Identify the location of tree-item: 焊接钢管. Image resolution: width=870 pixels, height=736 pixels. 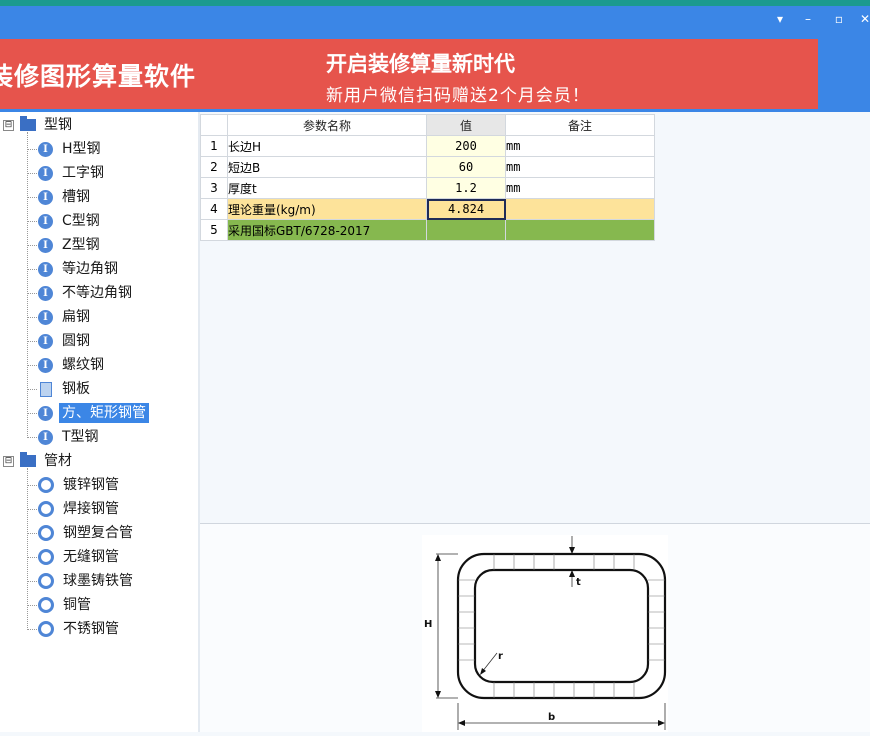
(80, 509).